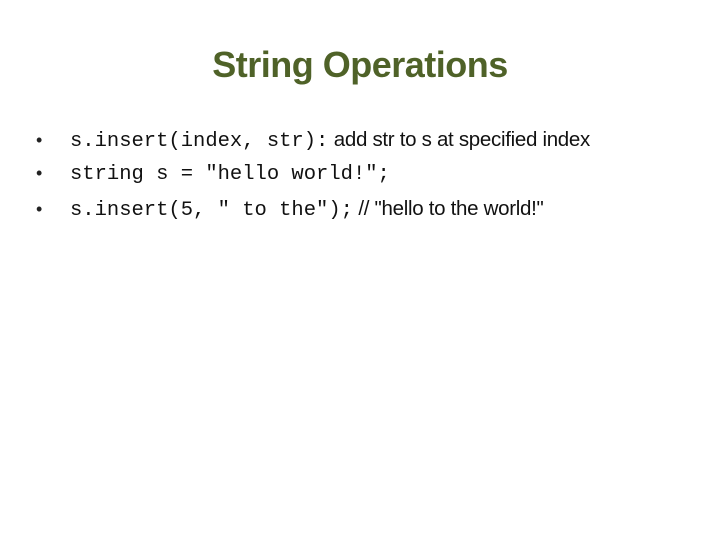 This screenshot has height=540, width=720. What do you see at coordinates (211, 210) in the screenshot?
I see `code-snippet: s.insert(5, " to the");` at bounding box center [211, 210].